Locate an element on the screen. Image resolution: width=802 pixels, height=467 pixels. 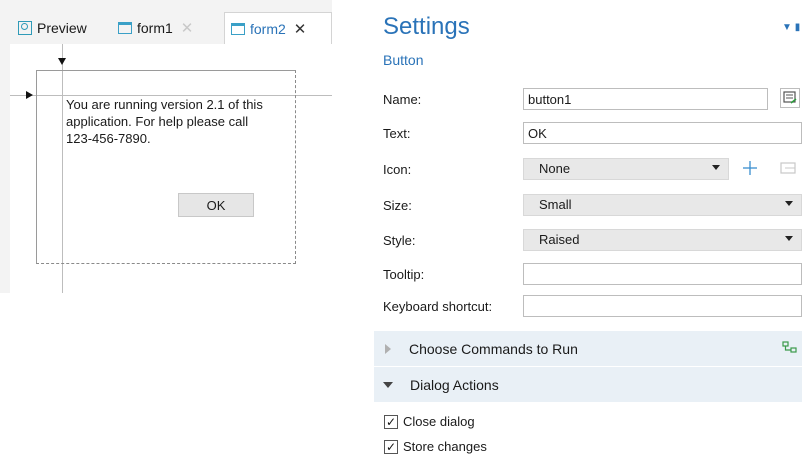
text-field is located at coordinates (662, 133).